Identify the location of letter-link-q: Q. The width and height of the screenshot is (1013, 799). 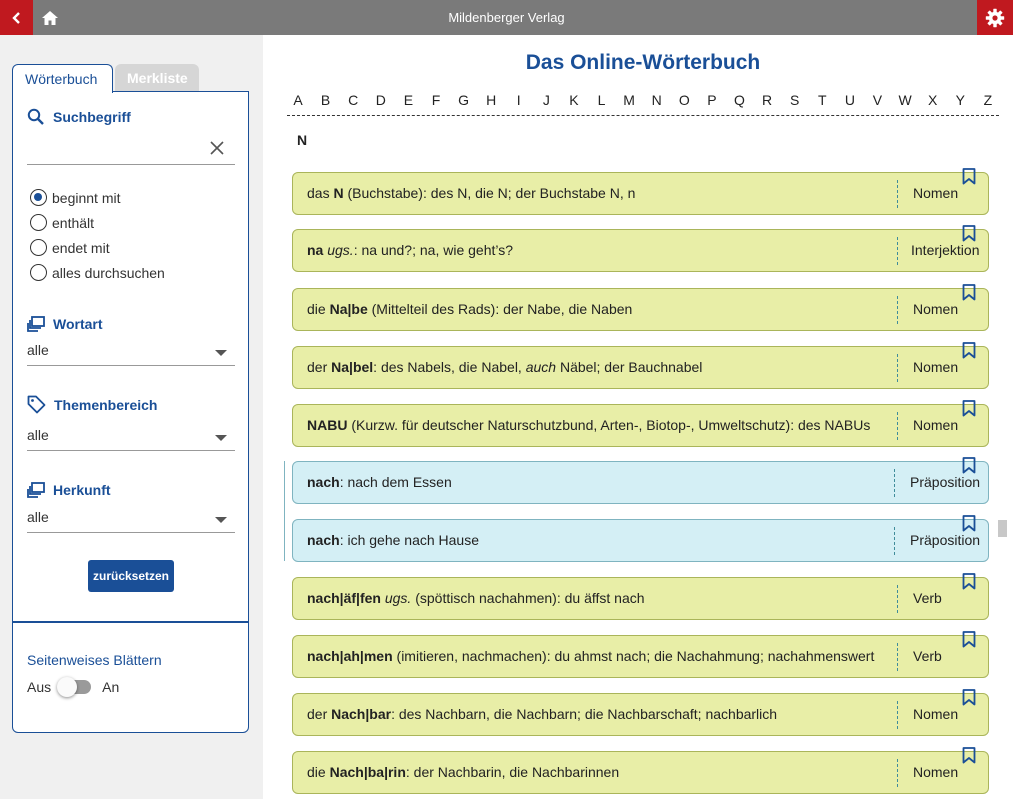
(740, 103).